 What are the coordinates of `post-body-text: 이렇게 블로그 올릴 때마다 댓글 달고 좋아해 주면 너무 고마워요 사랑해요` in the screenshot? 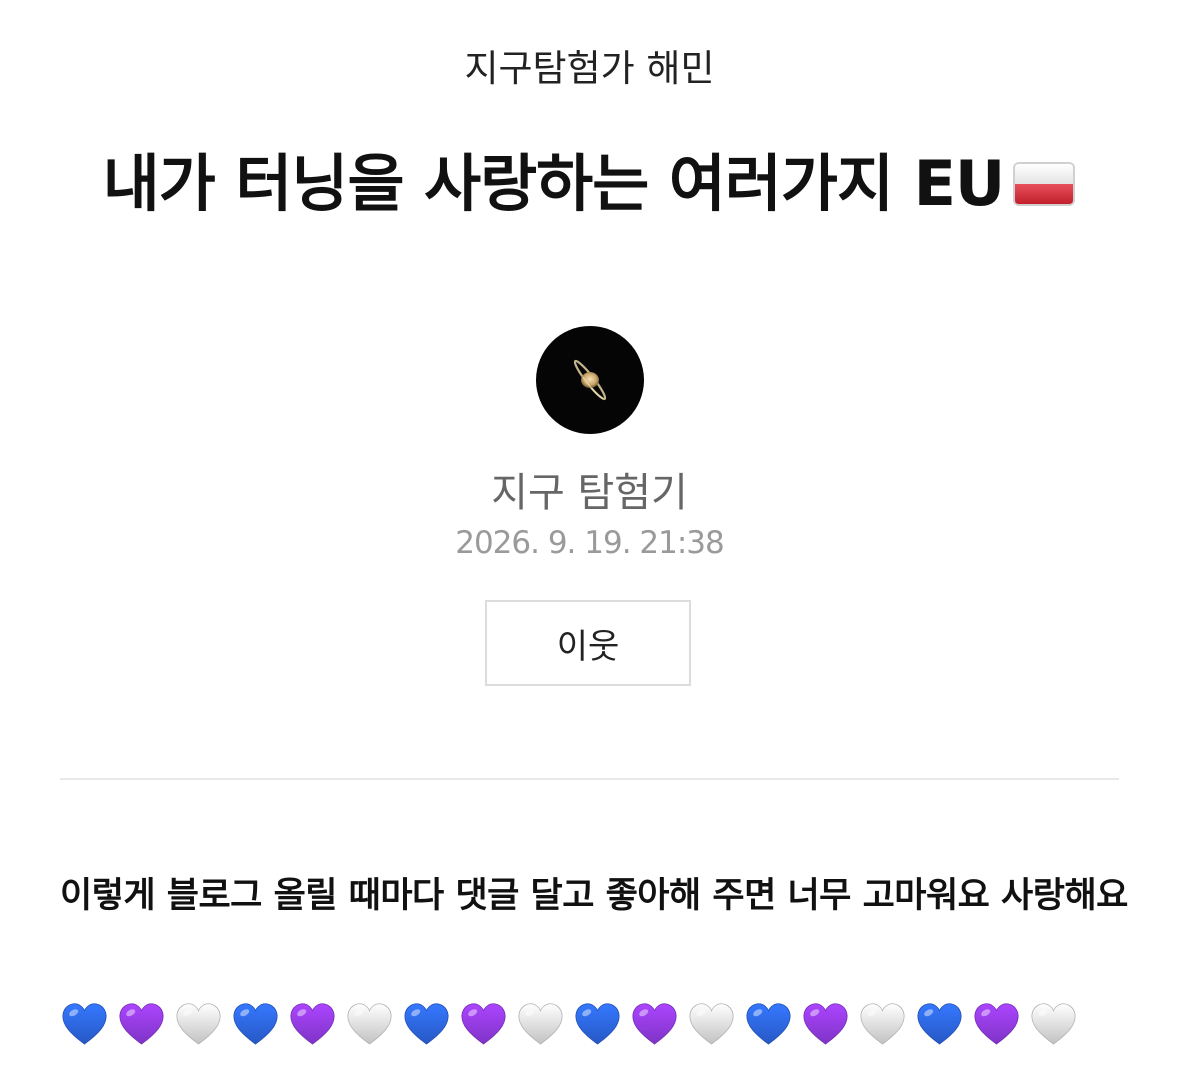 It's located at (594, 896).